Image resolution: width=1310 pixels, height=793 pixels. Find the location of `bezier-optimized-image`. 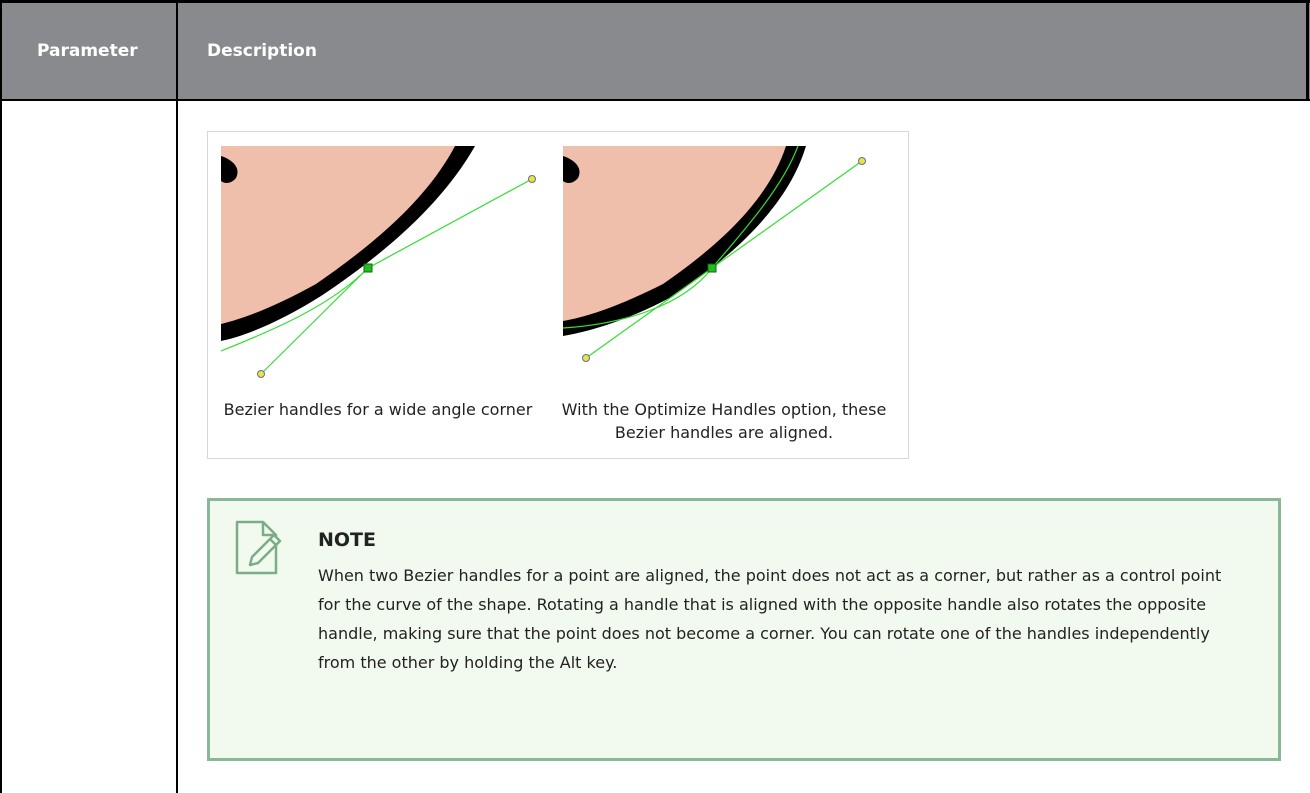

bezier-optimized-image is located at coordinates (714, 254).